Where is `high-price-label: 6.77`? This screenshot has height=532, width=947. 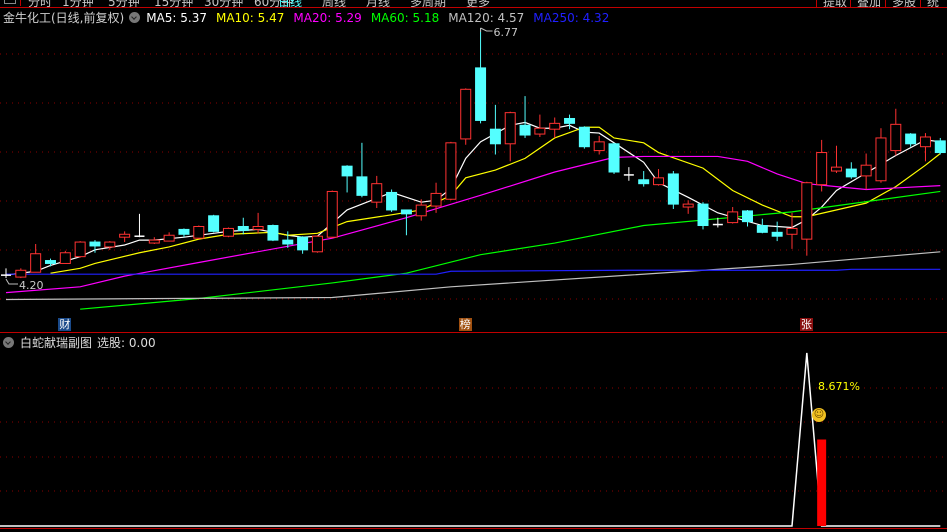 high-price-label: 6.77 is located at coordinates (506, 32).